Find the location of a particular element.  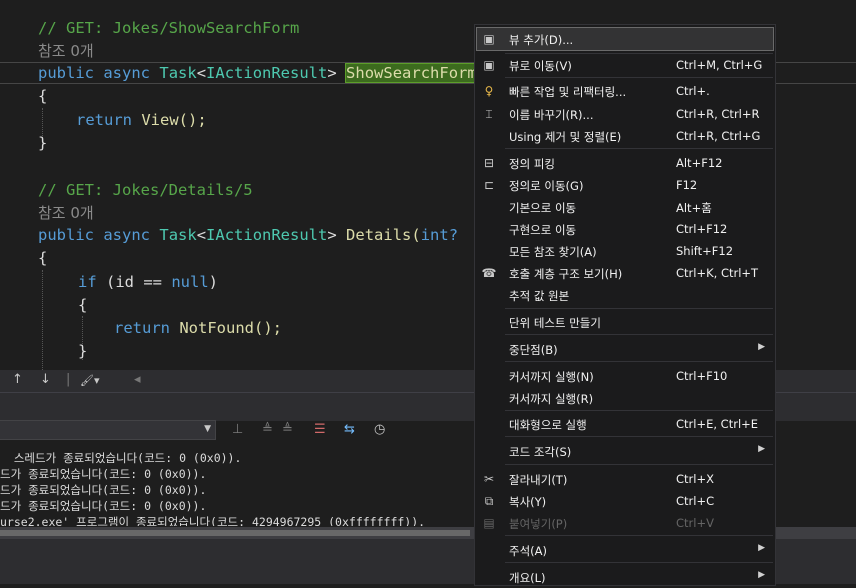

word-wrap-icon: ⇆ is located at coordinates (349, 429).